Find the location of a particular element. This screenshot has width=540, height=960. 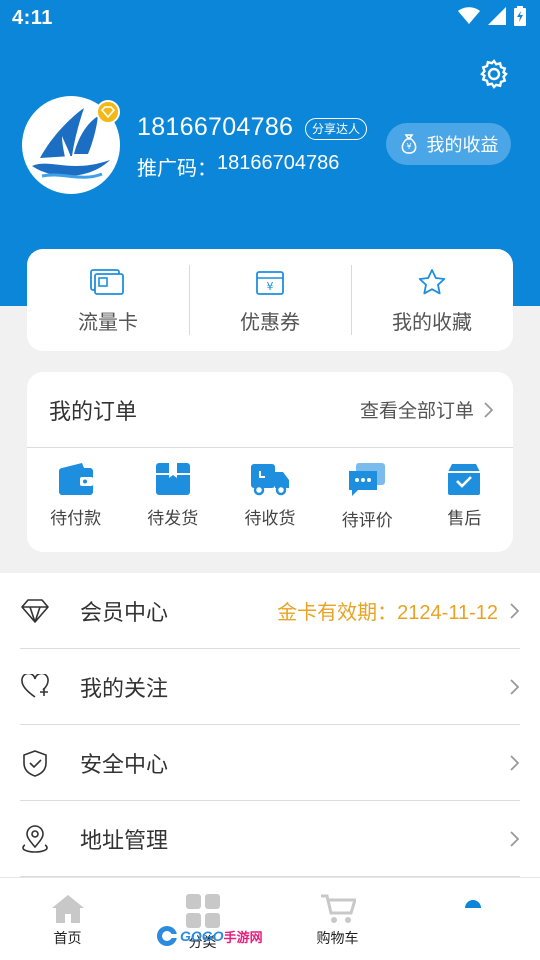

wifi-icon is located at coordinates (469, 15).